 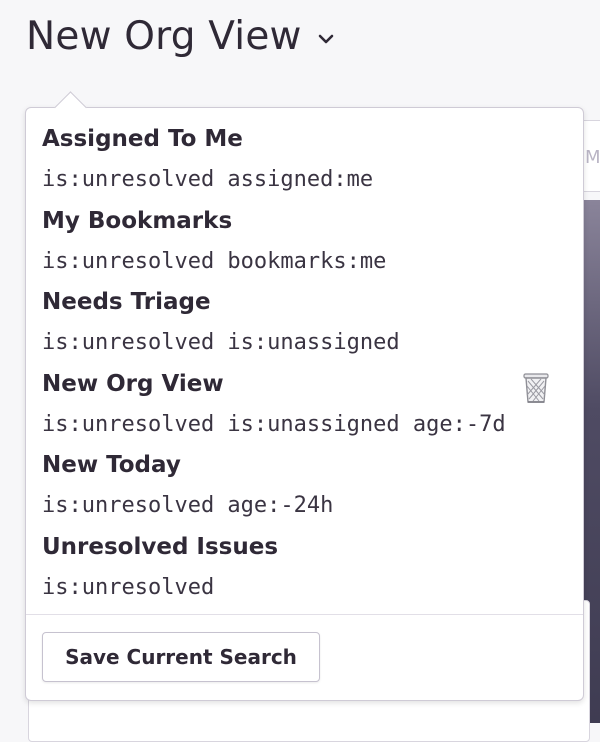 I want to click on saved-search-item-unresolved-issues: Unresolved Issues is:unresolved, so click(x=304, y=575).